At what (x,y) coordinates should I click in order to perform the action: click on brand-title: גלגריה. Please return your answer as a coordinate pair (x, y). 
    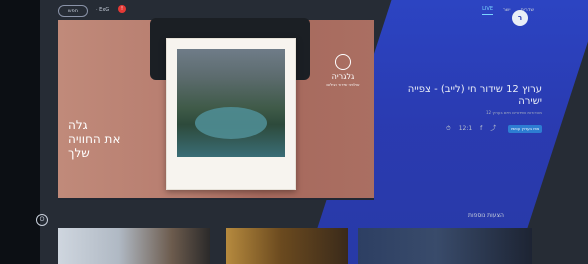
    Looking at the image, I should click on (343, 76).